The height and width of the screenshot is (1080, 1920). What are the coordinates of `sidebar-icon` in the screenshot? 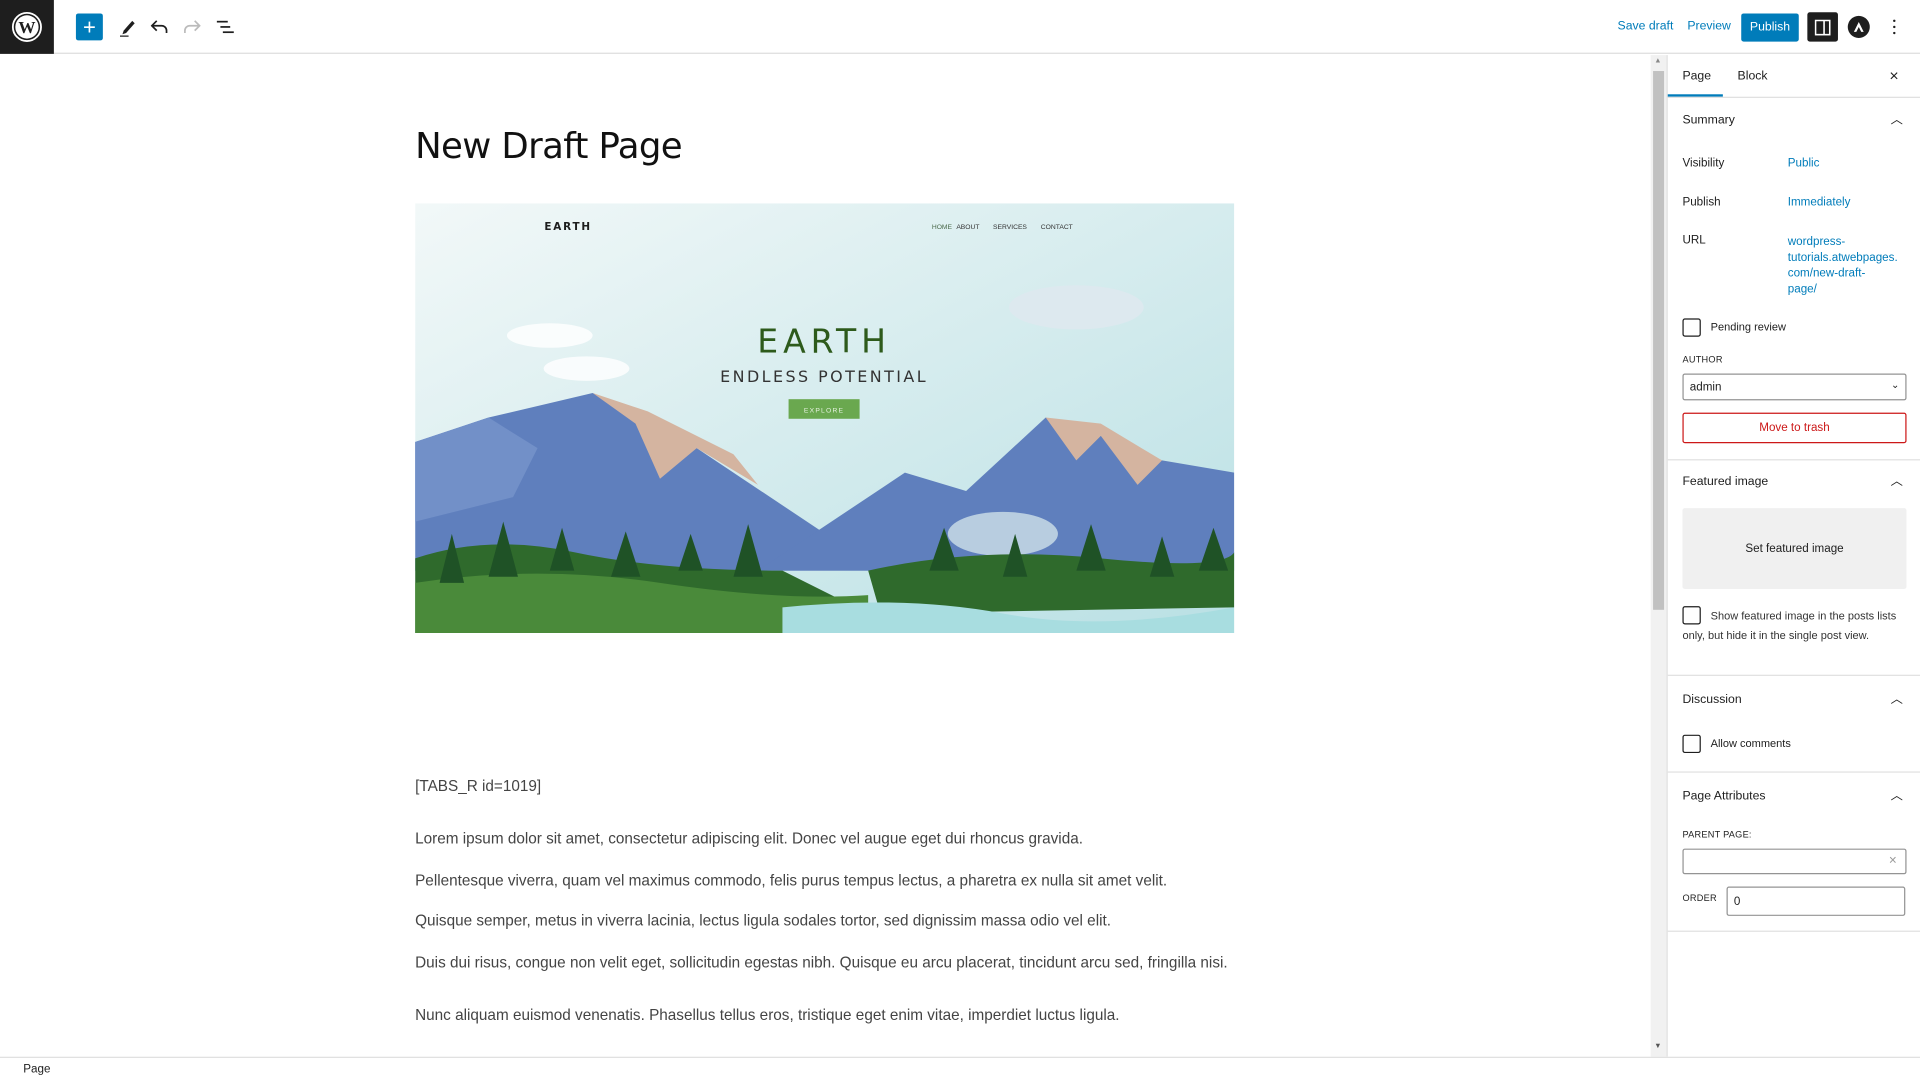 It's located at (1822, 27).